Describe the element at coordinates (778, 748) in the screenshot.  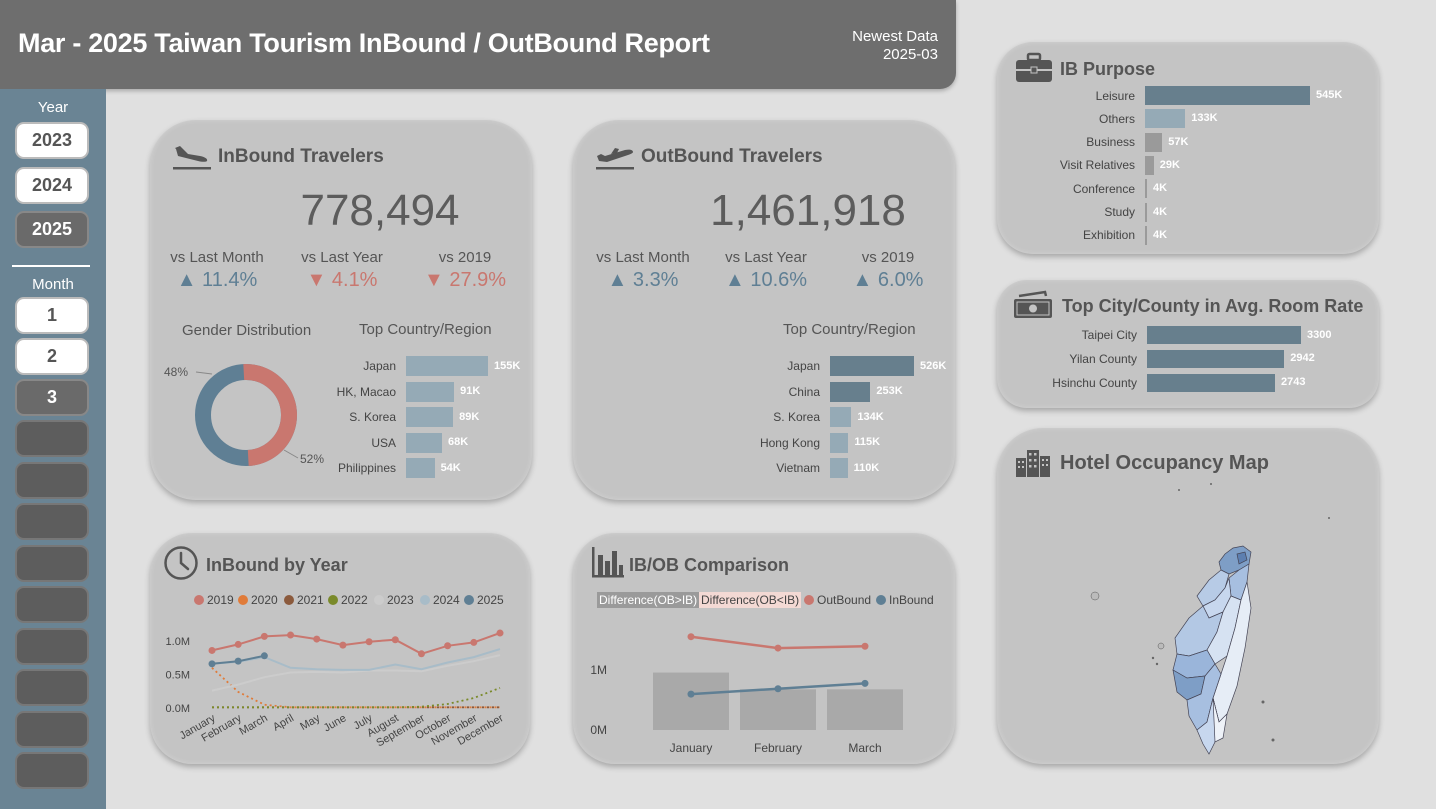
I see `x-tick-label: February` at that location.